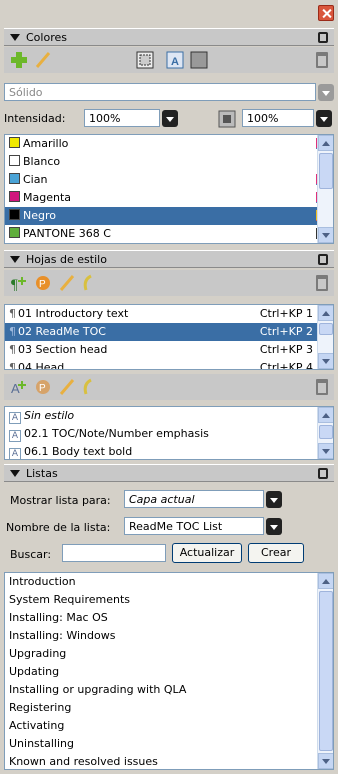 This screenshot has height=774, width=338. What do you see at coordinates (286, 331) in the screenshot?
I see `style-shortcut: Ctrl+KP 2` at bounding box center [286, 331].